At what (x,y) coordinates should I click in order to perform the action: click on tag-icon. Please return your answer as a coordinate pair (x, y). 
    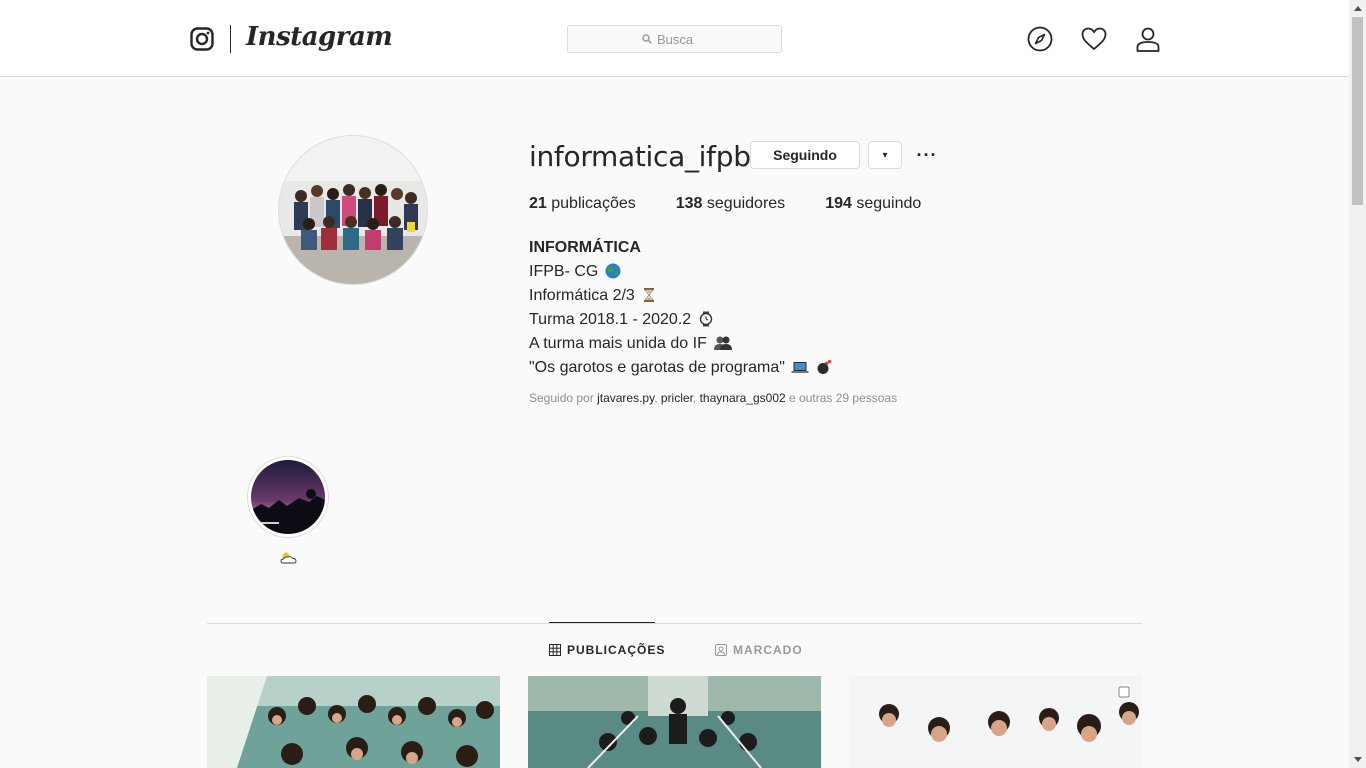
    Looking at the image, I should click on (721, 650).